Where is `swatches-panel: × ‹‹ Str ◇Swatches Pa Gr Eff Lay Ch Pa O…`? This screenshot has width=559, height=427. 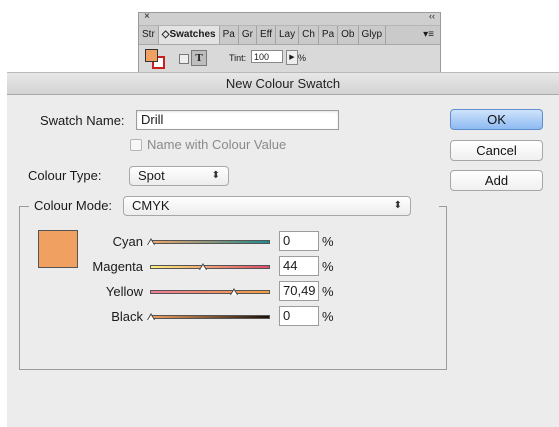 swatches-panel: × ‹‹ Str ◇Swatches Pa Gr Eff Lay Ch Pa O… is located at coordinates (289, 42).